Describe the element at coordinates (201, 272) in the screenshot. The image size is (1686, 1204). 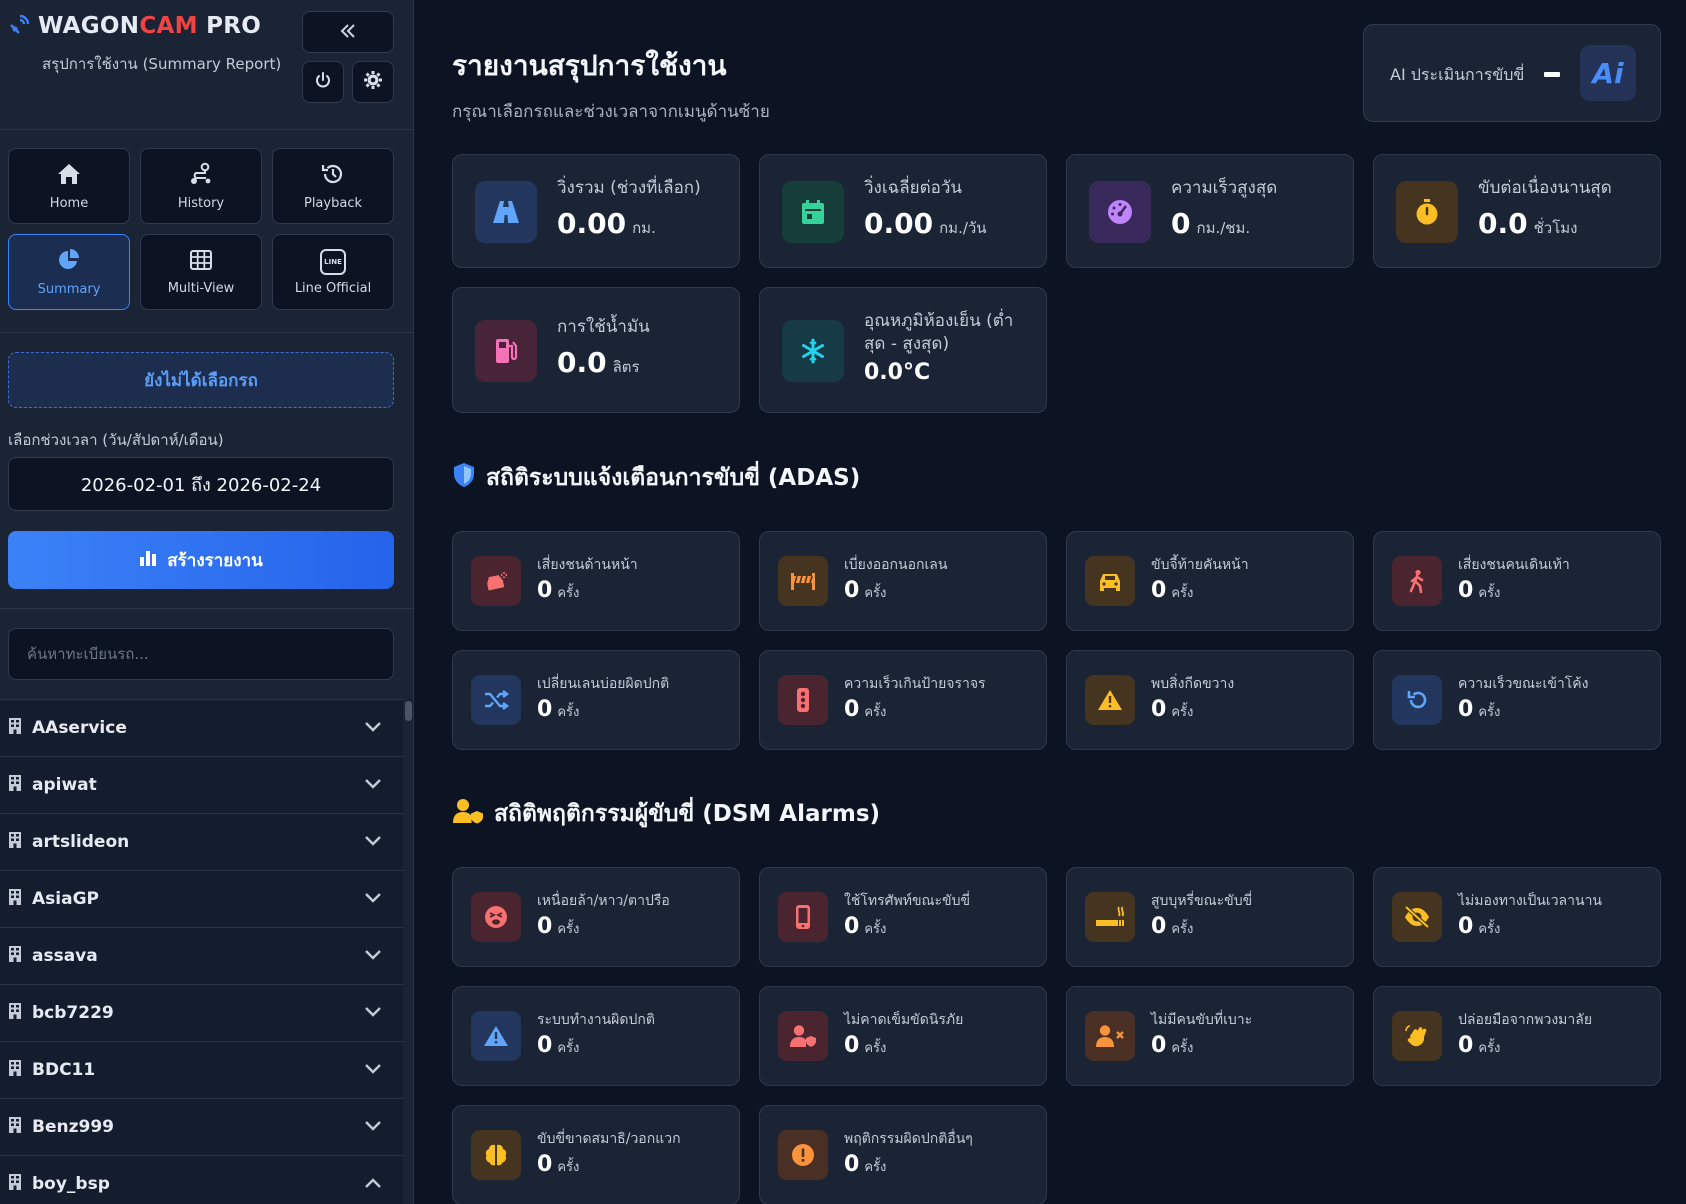
I see `nav-multiview: Multi-View` at that location.